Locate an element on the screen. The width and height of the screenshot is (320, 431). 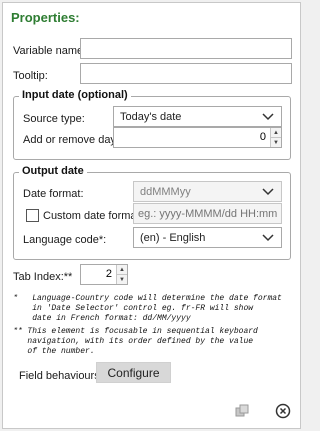
field-behaviours-label: Field behaviours: is located at coordinates (61, 376).